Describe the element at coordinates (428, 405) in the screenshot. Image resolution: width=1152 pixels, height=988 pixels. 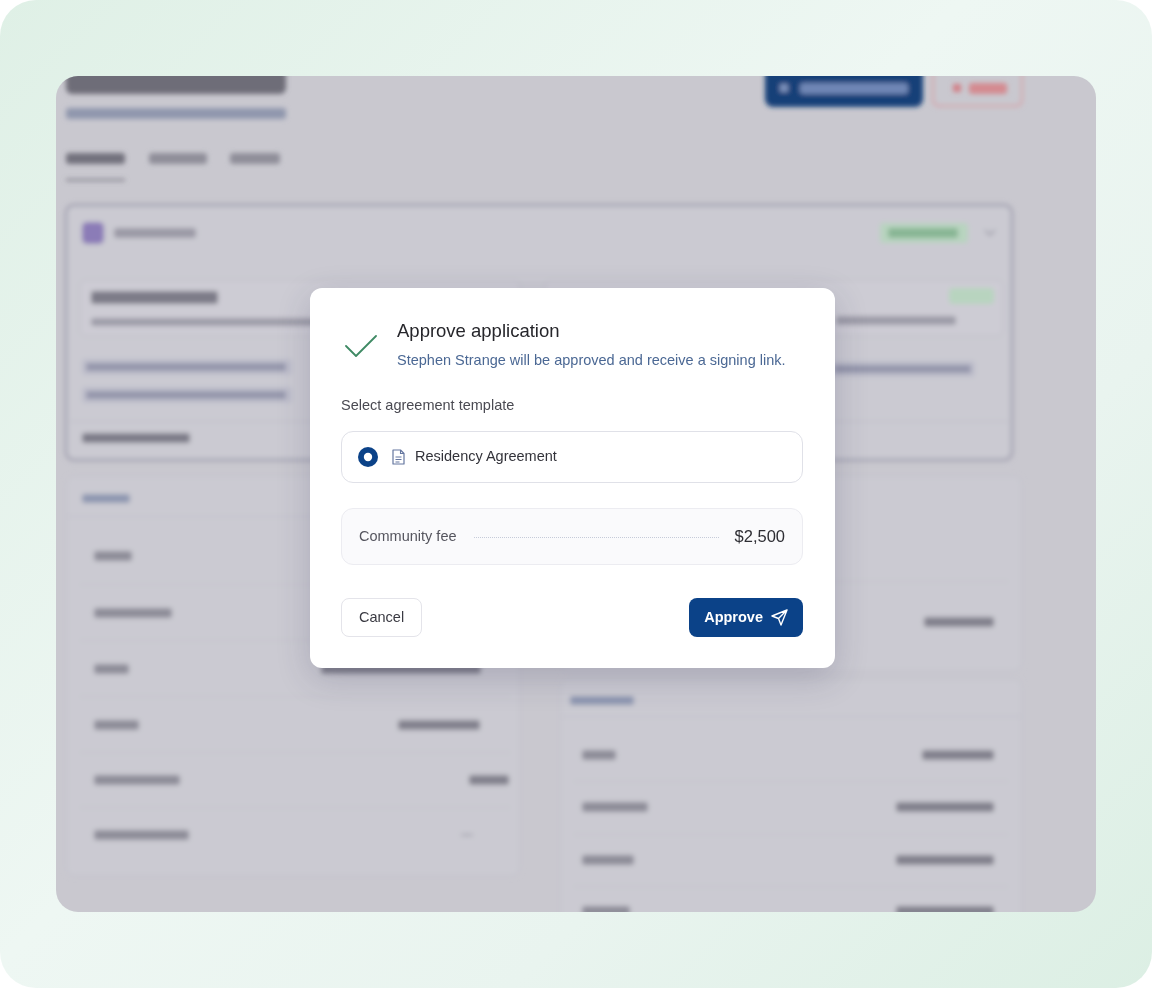
I see `template-section-label: Select agreement template` at that location.